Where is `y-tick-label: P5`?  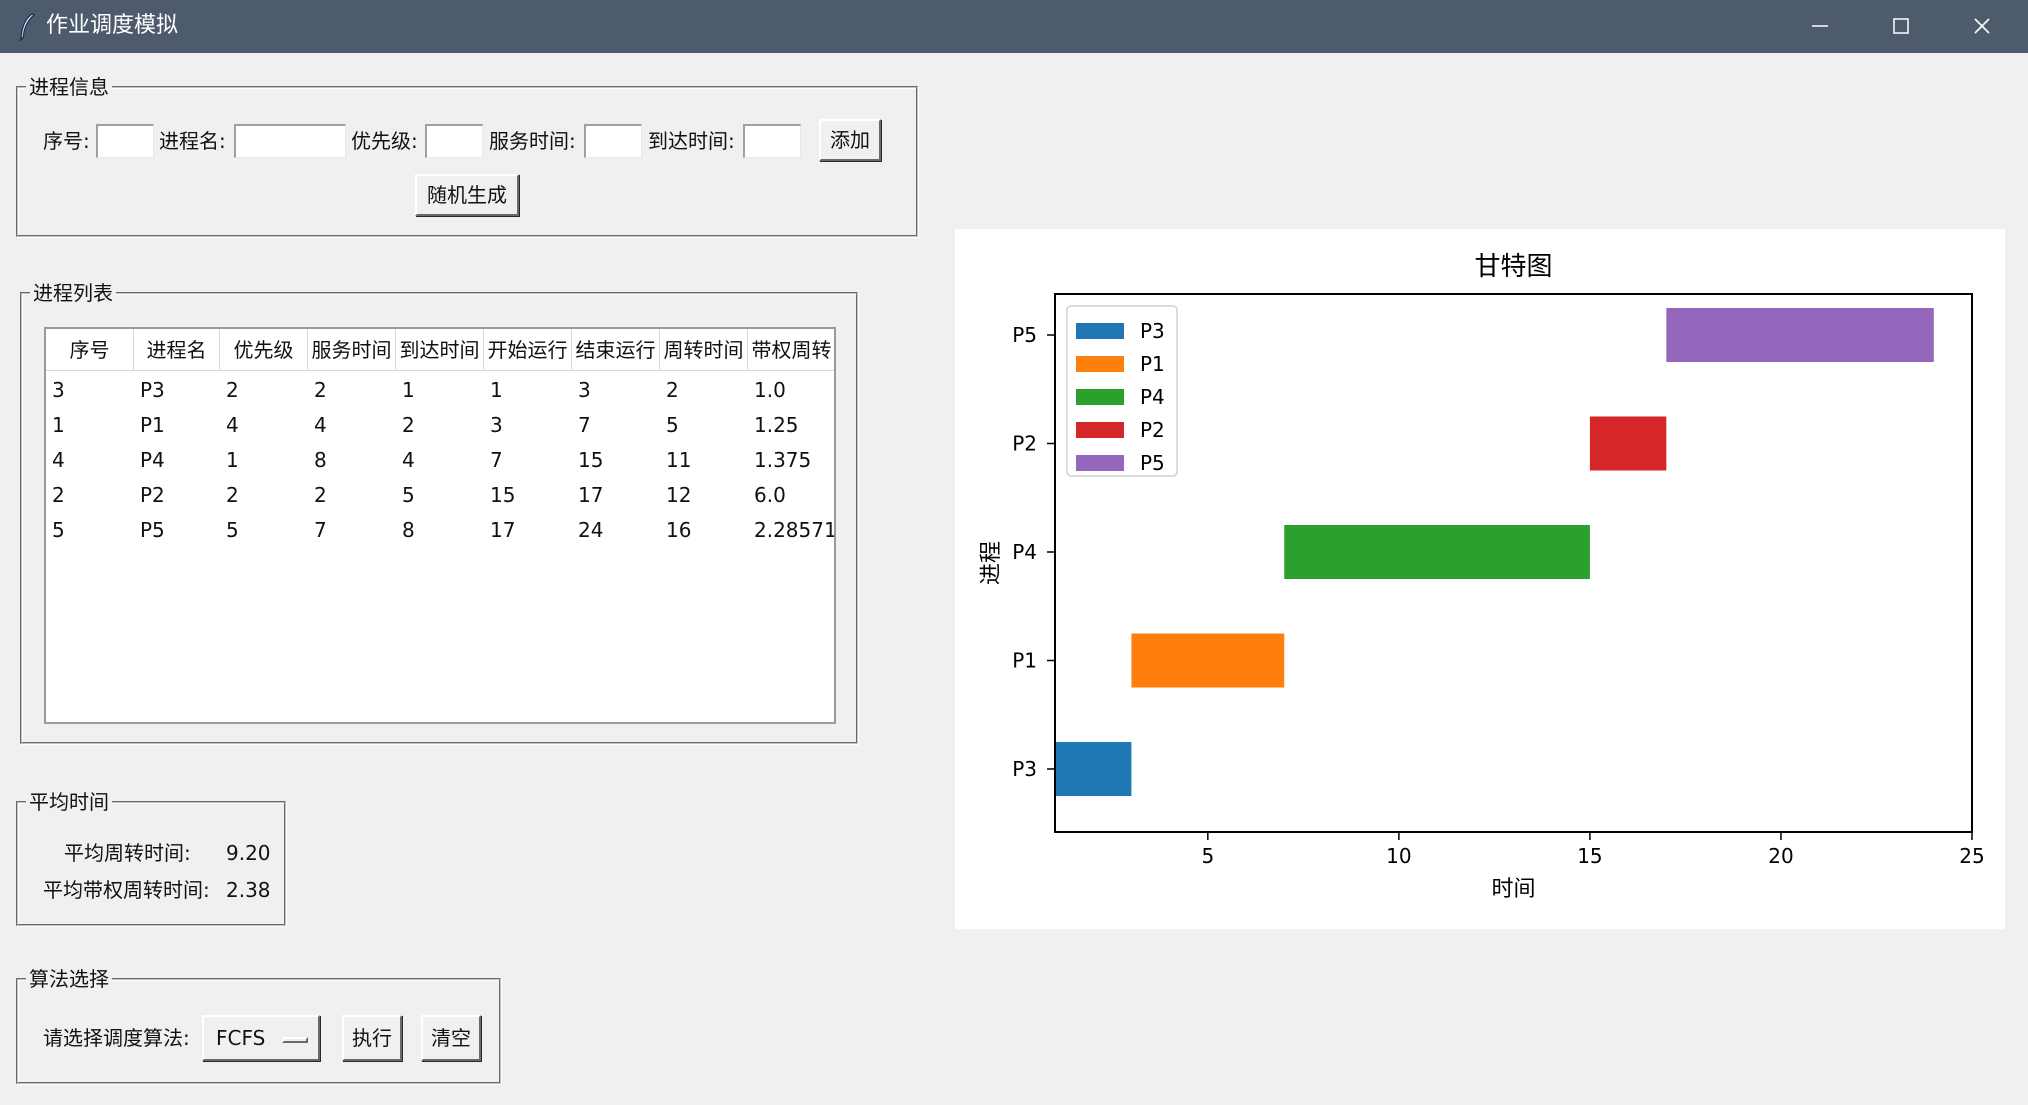
y-tick-label: P5 is located at coordinates (1024, 335).